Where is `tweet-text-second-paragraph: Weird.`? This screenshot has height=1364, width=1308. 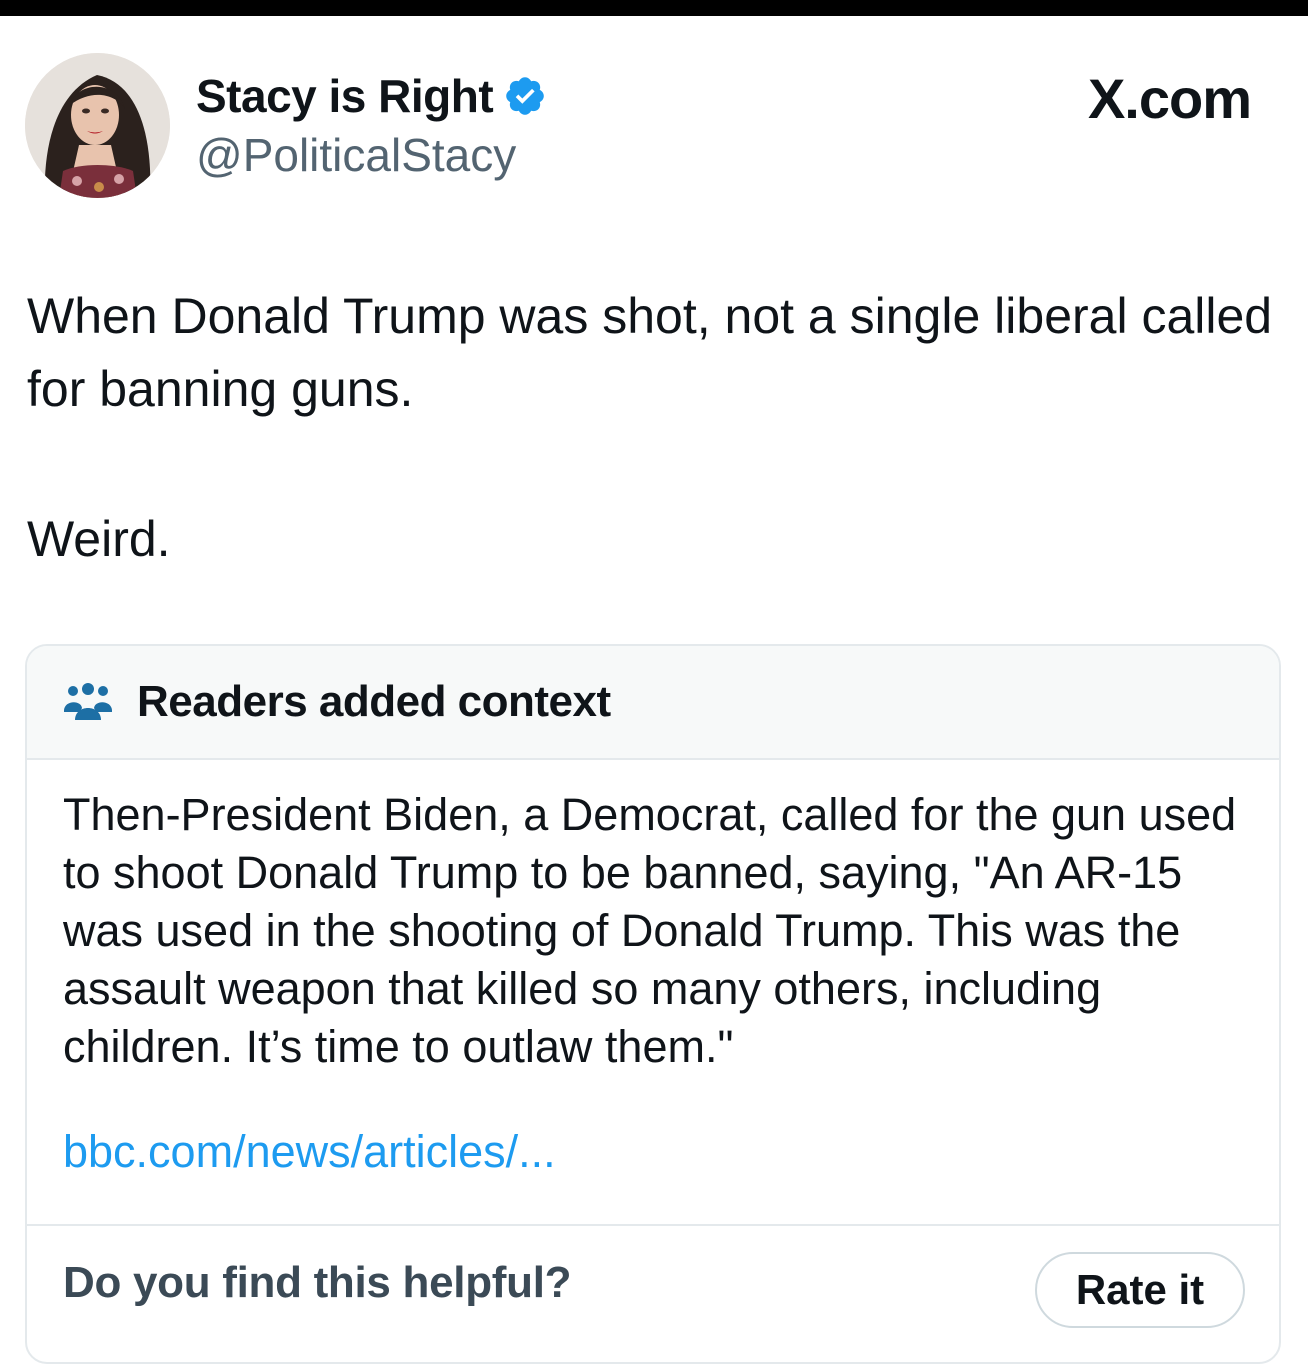
tweet-text-second-paragraph: Weird. is located at coordinates (99, 539).